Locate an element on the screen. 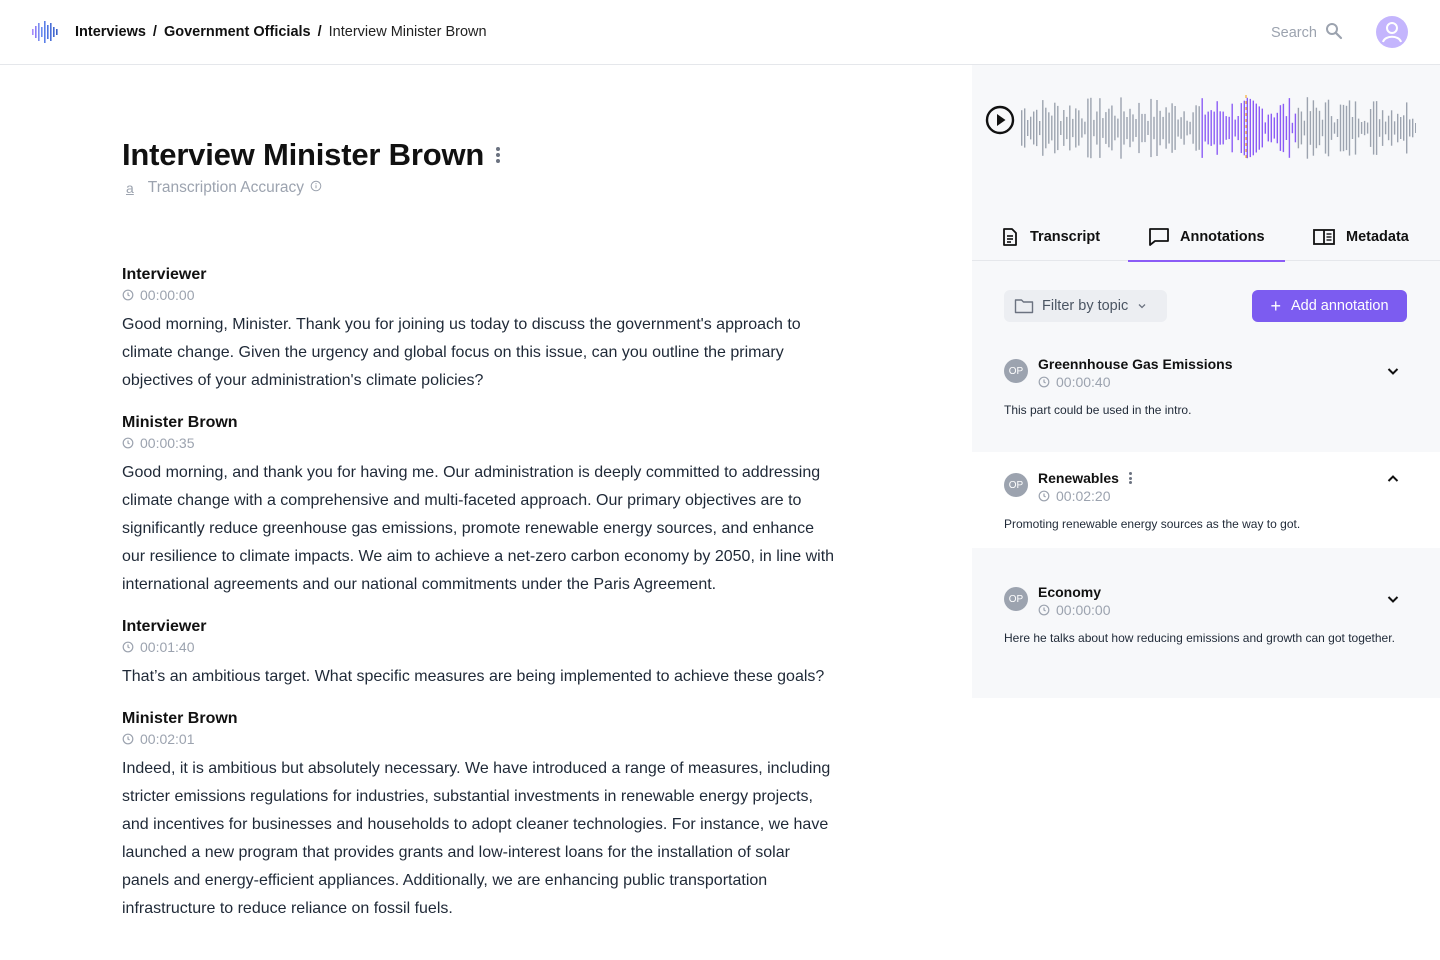 The width and height of the screenshot is (1440, 960). audio-waveform is located at coordinates (1218, 128).